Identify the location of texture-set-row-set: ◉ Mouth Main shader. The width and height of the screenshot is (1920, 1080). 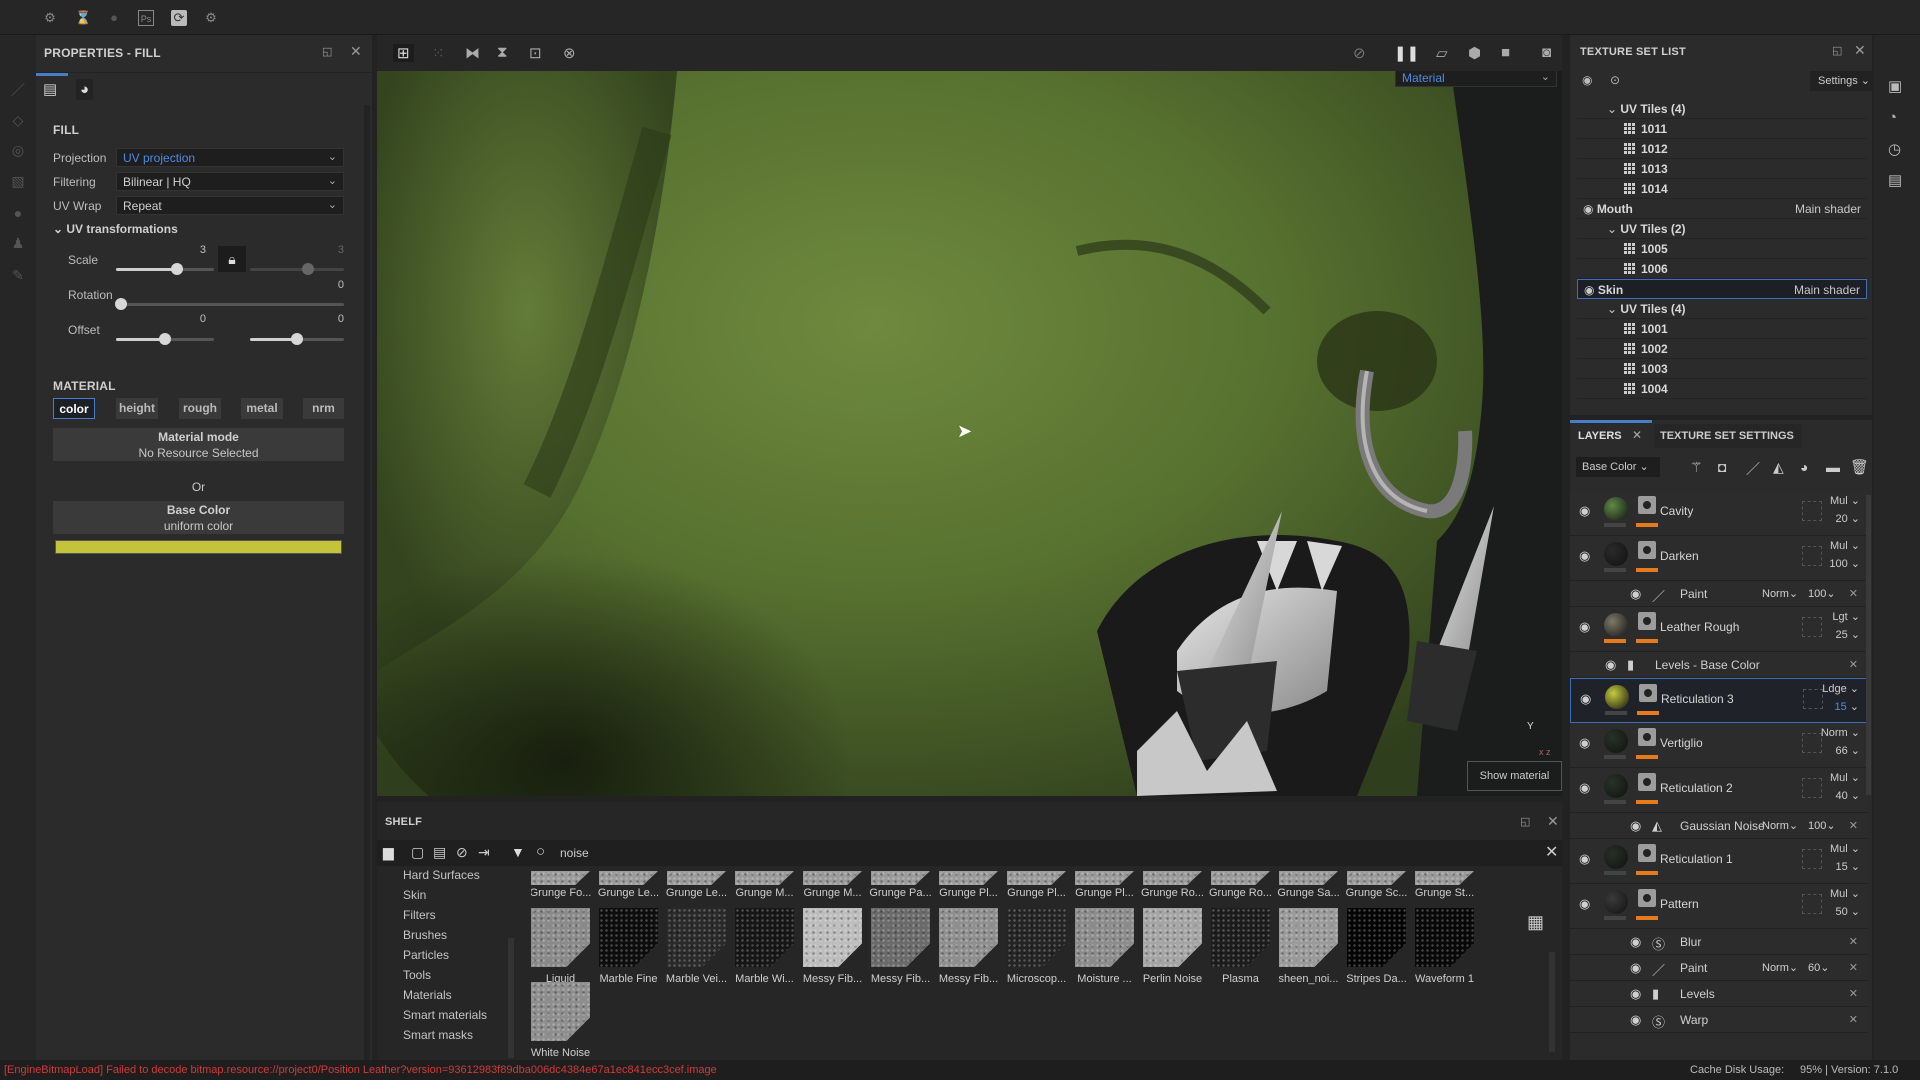
(1722, 209).